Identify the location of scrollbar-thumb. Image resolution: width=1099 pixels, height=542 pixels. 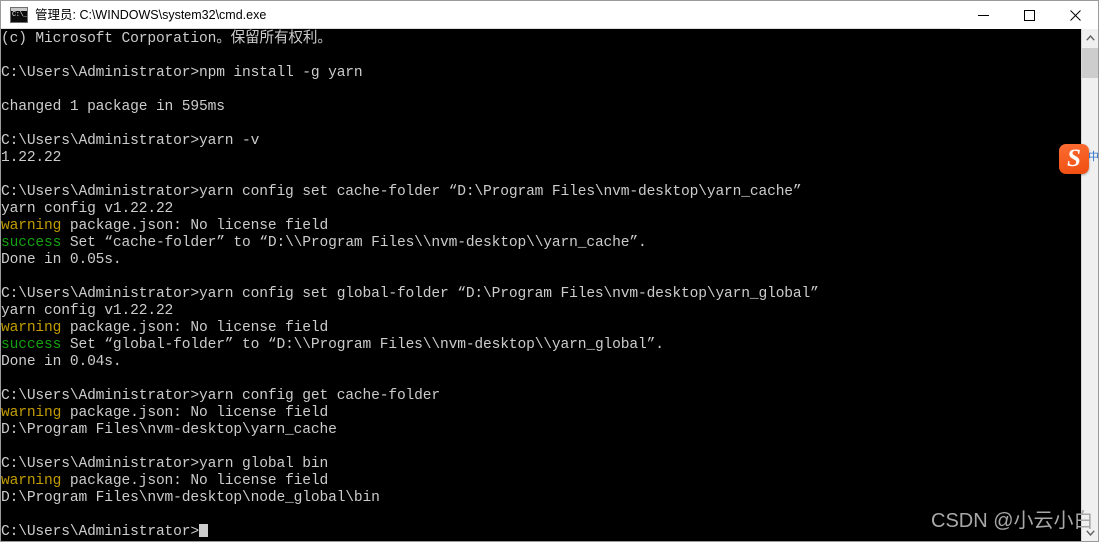
(1090, 63).